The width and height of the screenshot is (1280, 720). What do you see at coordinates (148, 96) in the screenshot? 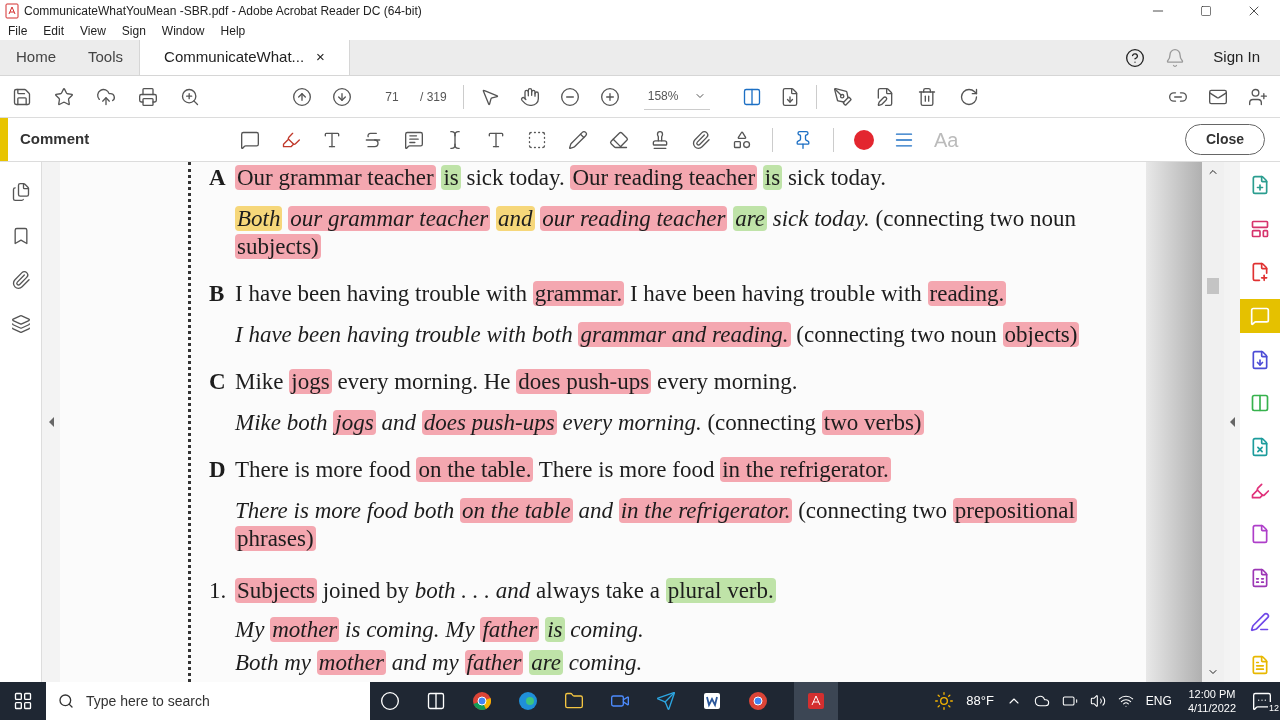
I see `print-icon` at bounding box center [148, 96].